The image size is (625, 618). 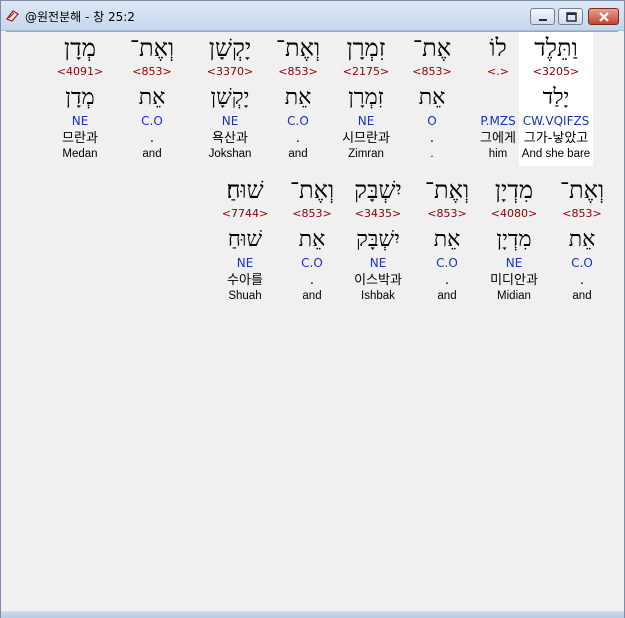 What do you see at coordinates (80, 154) in the screenshot?
I see `english-gloss: Medan` at bounding box center [80, 154].